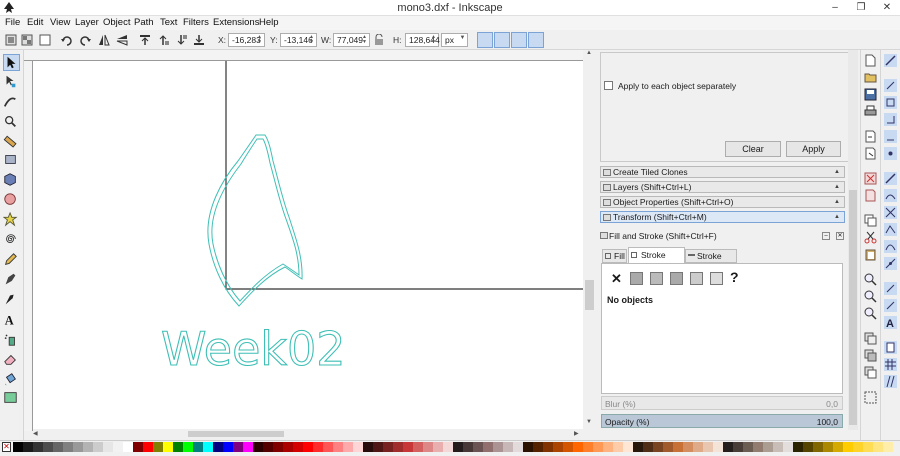  I want to click on select-all-icon, so click(11, 40).